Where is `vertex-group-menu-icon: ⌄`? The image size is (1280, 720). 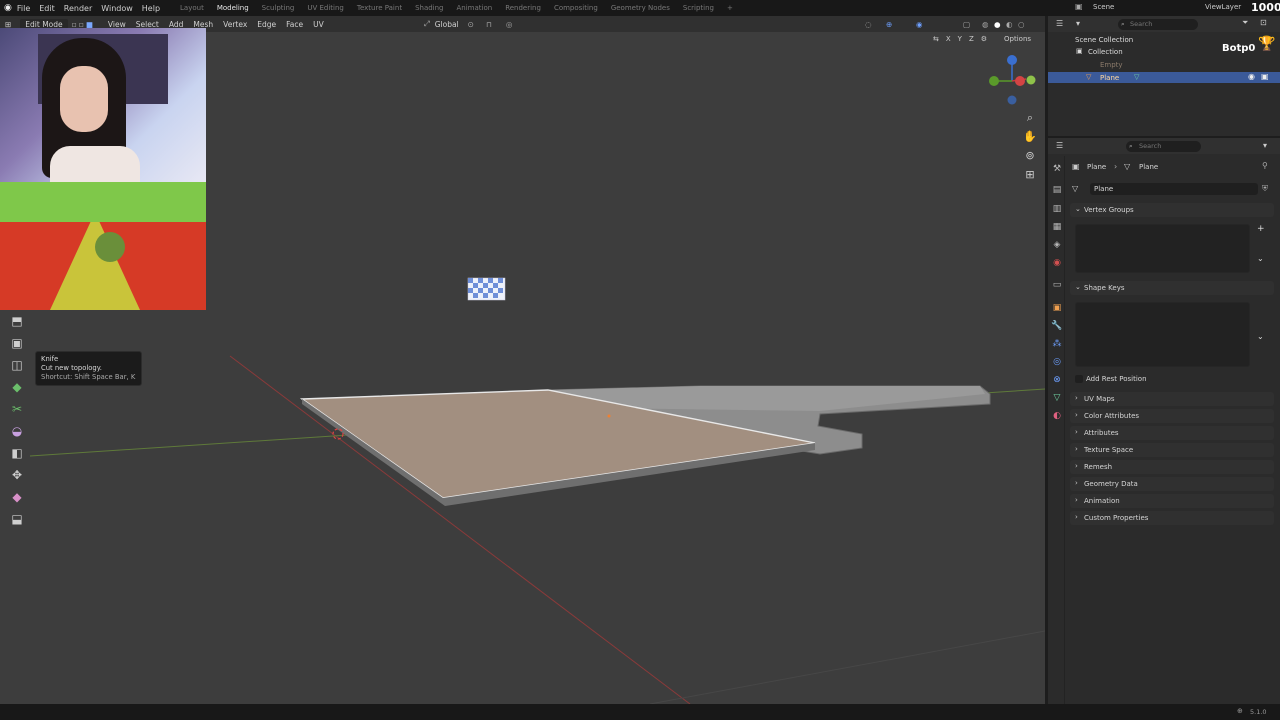
vertex-group-menu-icon: ⌄ is located at coordinates (1260, 258).